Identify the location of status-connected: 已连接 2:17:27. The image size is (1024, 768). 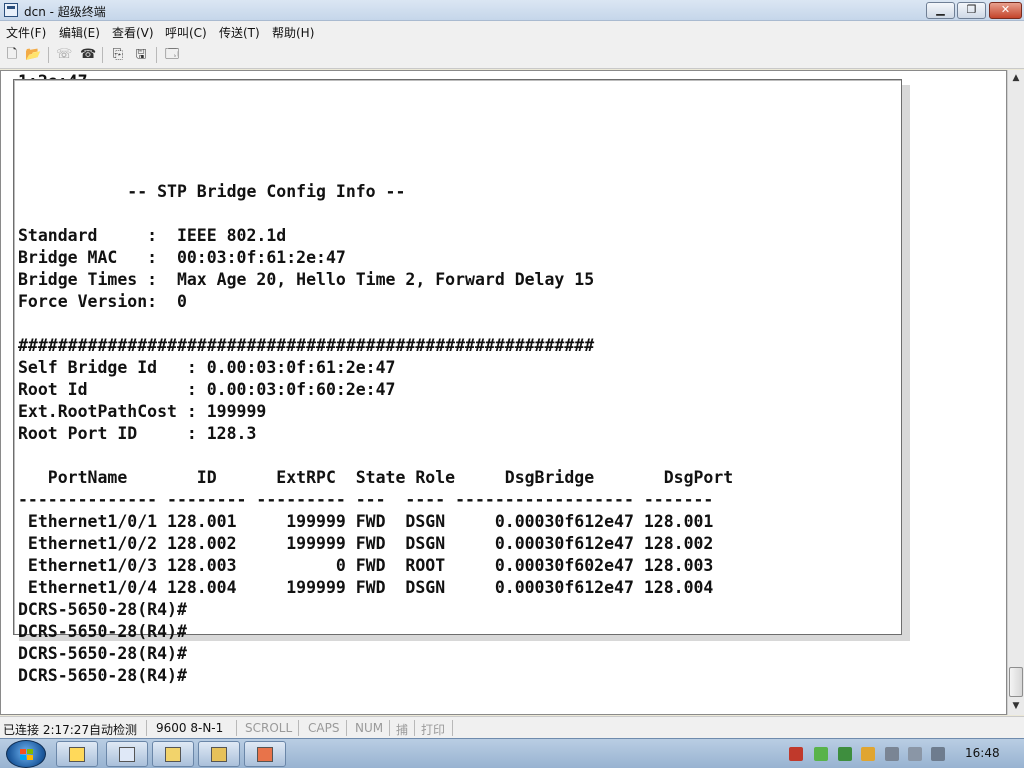
(46, 730).